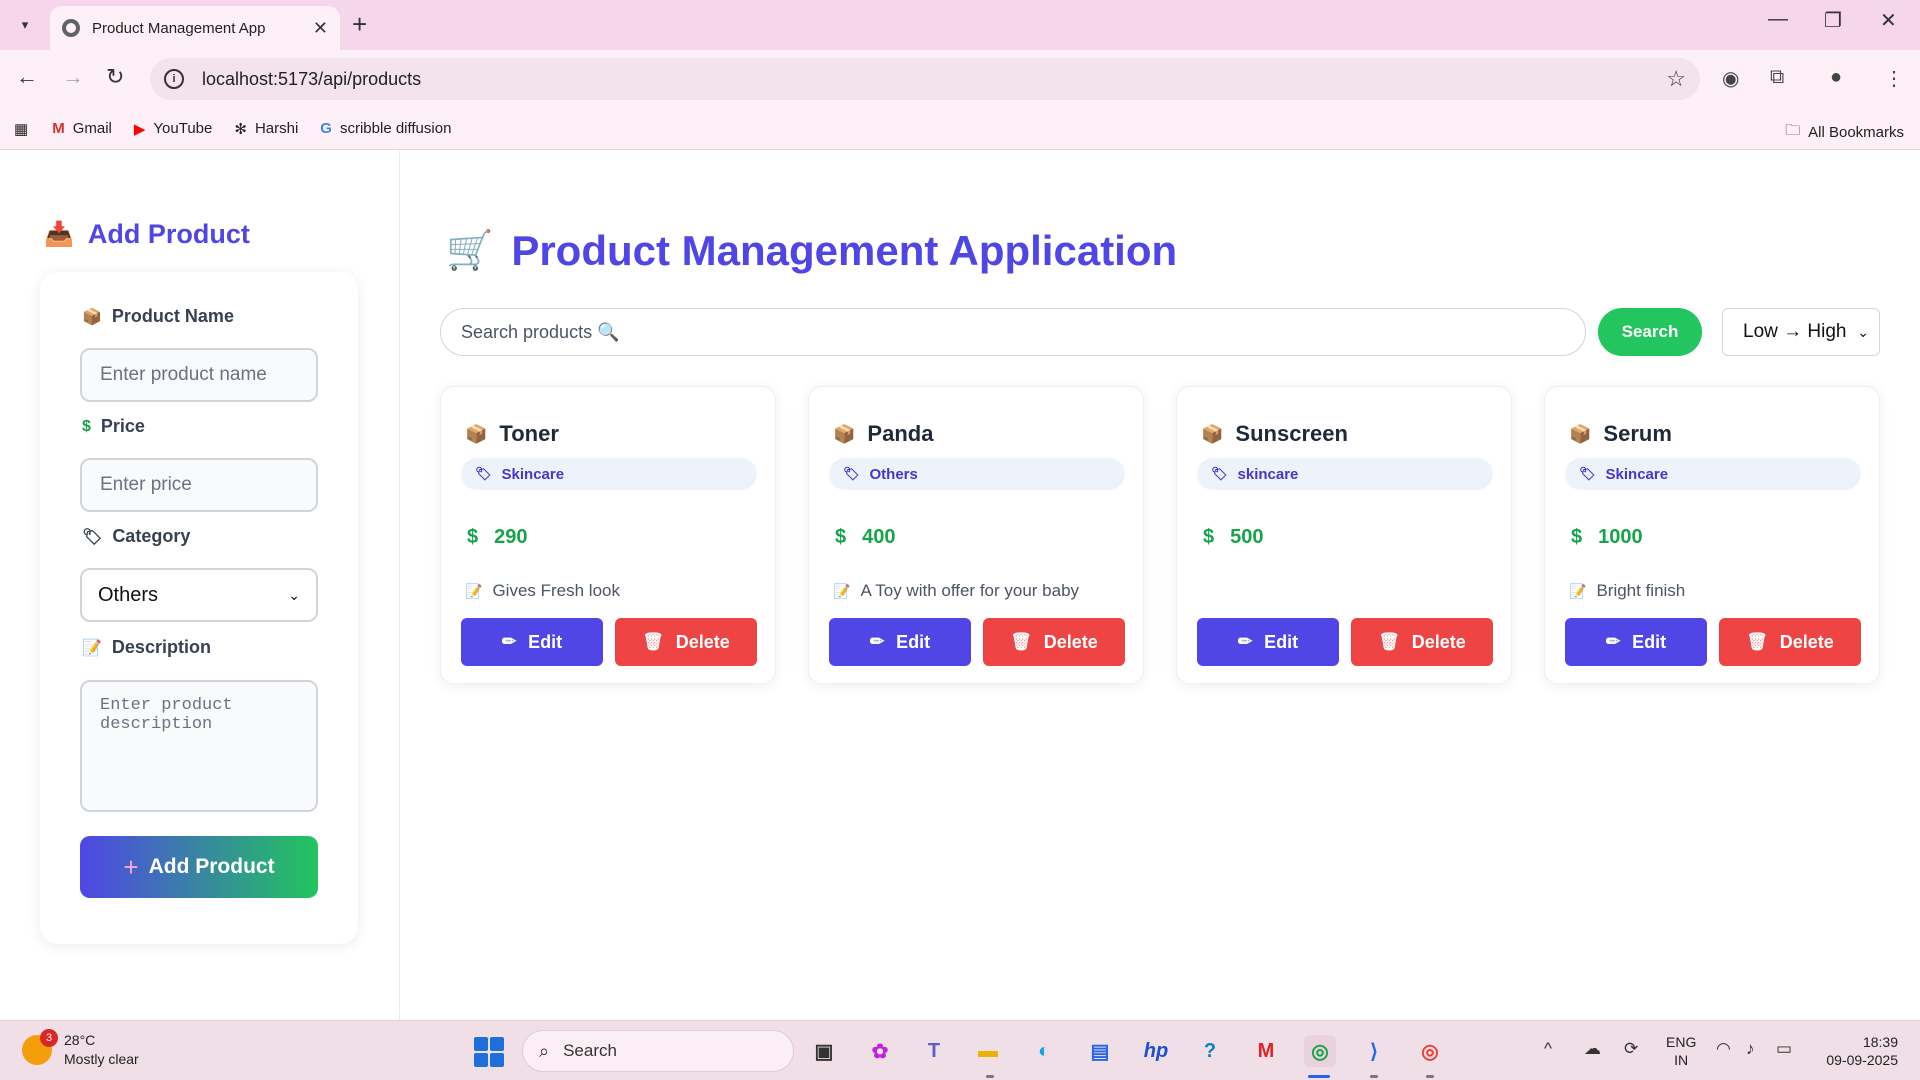 This screenshot has width=1920, height=1080. Describe the element at coordinates (556, 590) in the screenshot. I see `description-text: Gives Fresh look` at that location.